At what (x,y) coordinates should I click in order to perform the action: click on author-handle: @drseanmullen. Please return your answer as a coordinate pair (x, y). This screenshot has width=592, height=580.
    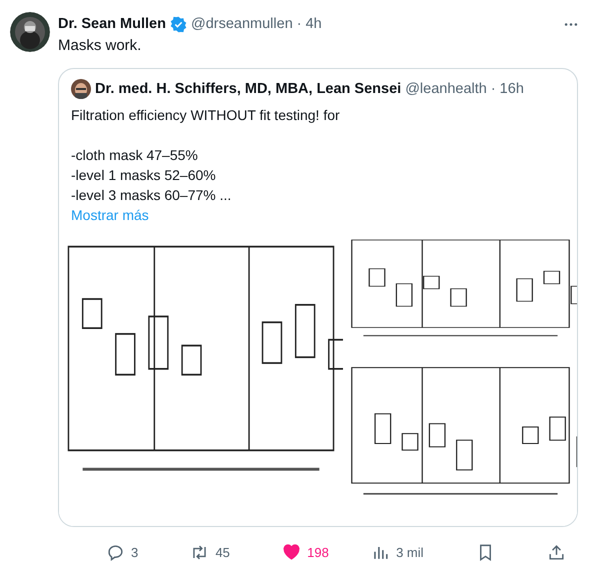
    Looking at the image, I should click on (241, 24).